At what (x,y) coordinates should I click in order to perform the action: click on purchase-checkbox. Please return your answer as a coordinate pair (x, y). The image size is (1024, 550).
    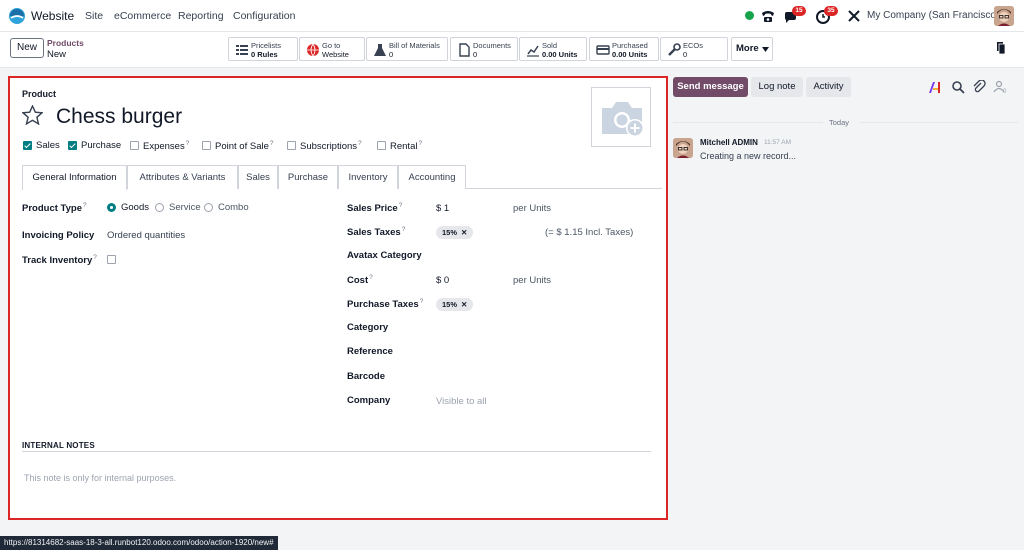
    Looking at the image, I should click on (72, 145).